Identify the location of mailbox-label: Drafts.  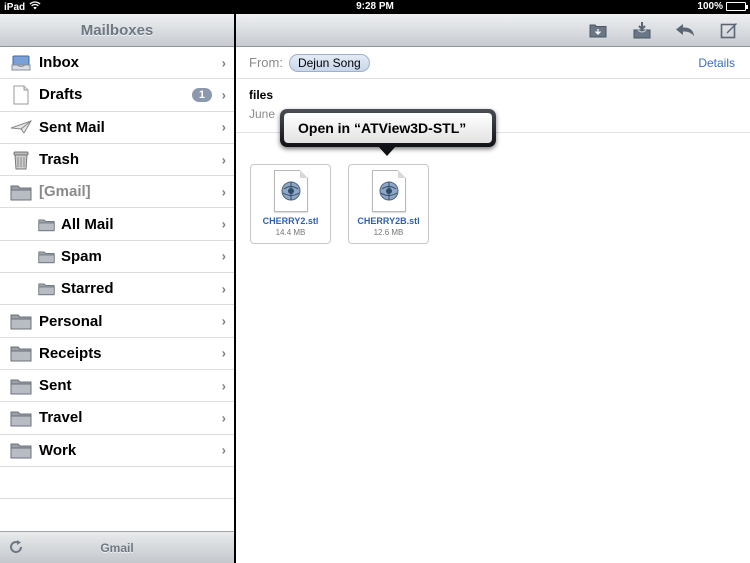
(61, 95).